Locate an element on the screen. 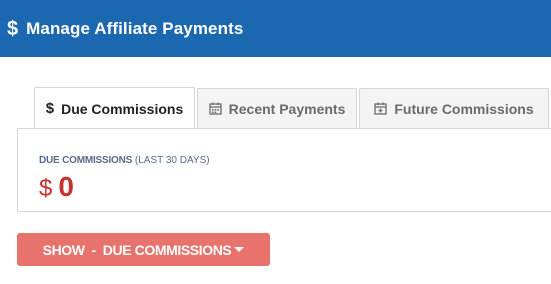  tab-due-commissions: $ Due Commissions is located at coordinates (114, 108).